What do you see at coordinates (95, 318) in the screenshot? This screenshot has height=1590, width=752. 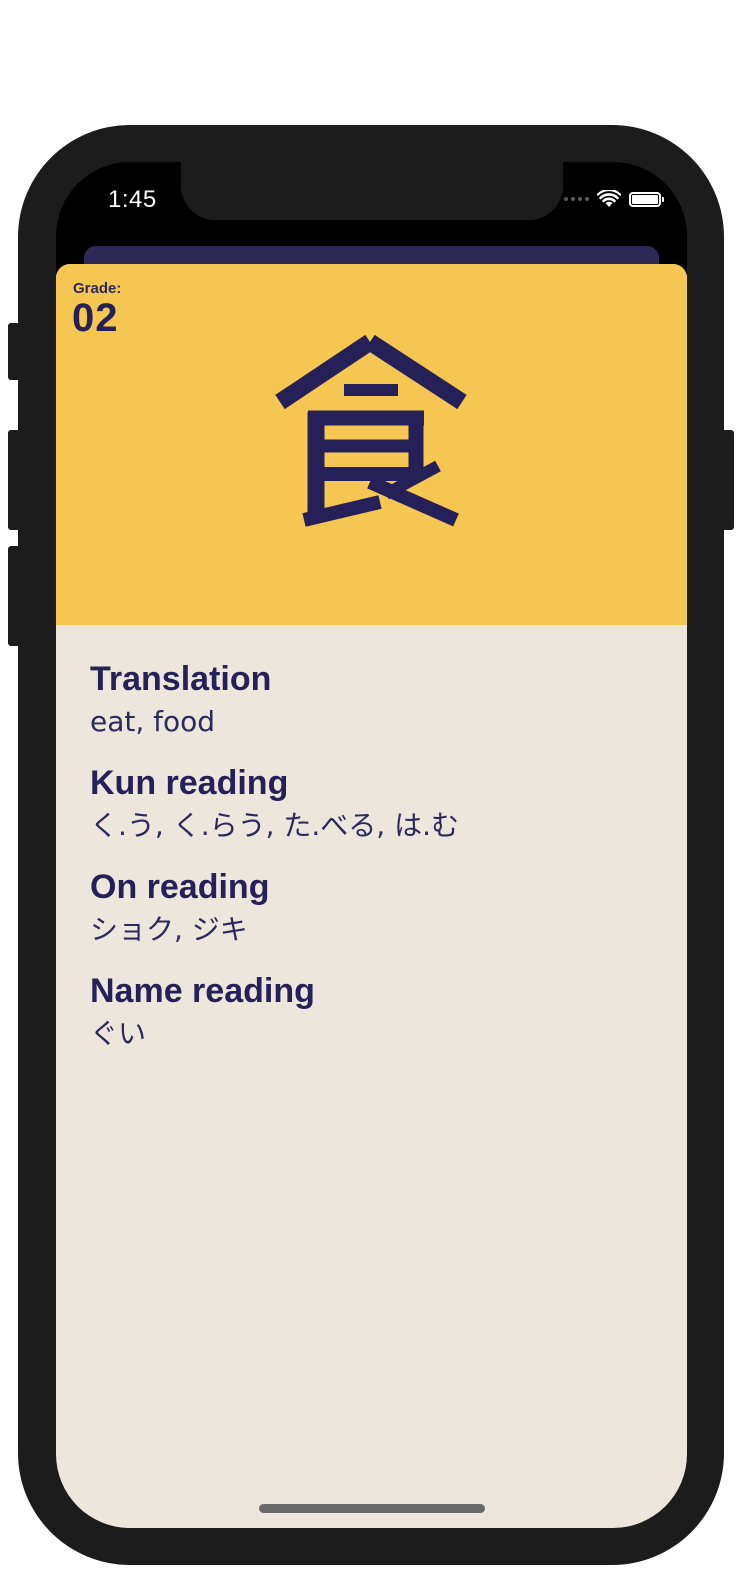 I see `grade-value: 02` at bounding box center [95, 318].